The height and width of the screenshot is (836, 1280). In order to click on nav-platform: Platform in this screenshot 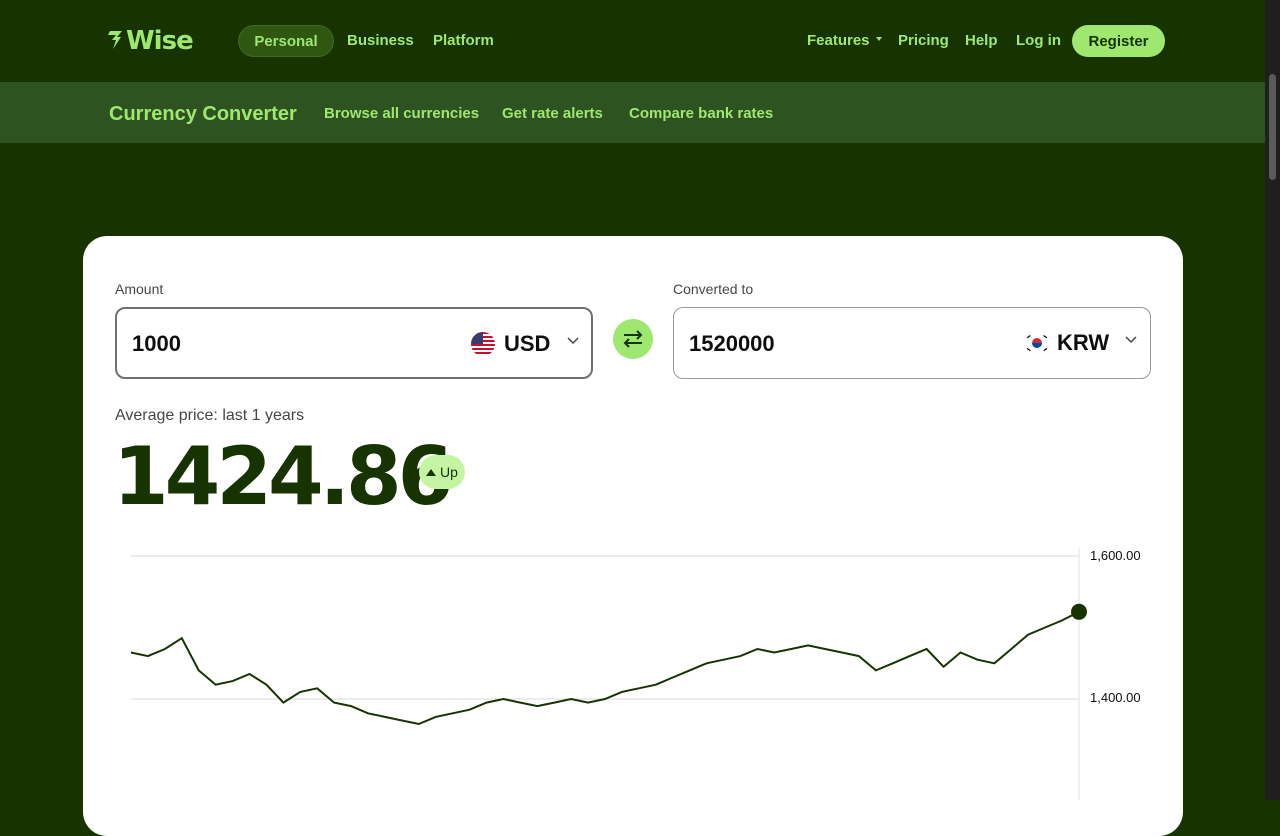, I will do `click(463, 41)`.